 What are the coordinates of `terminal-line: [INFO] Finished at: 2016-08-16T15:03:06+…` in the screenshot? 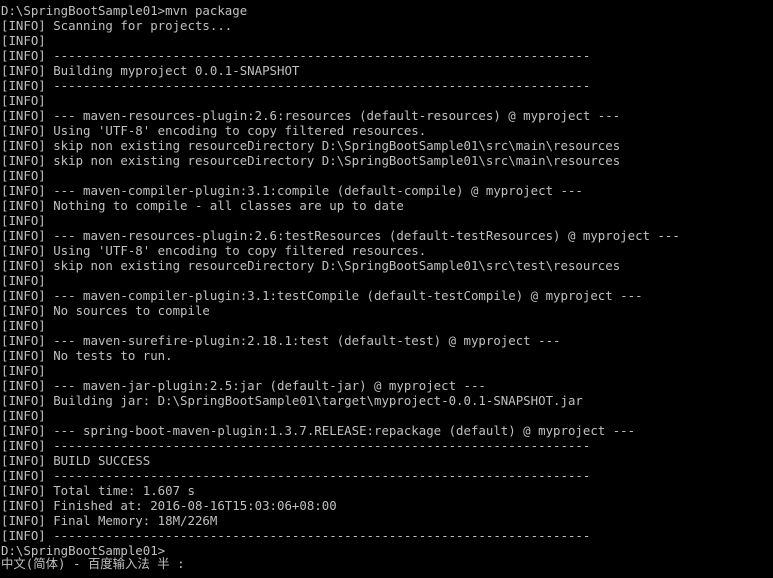 It's located at (169, 505).